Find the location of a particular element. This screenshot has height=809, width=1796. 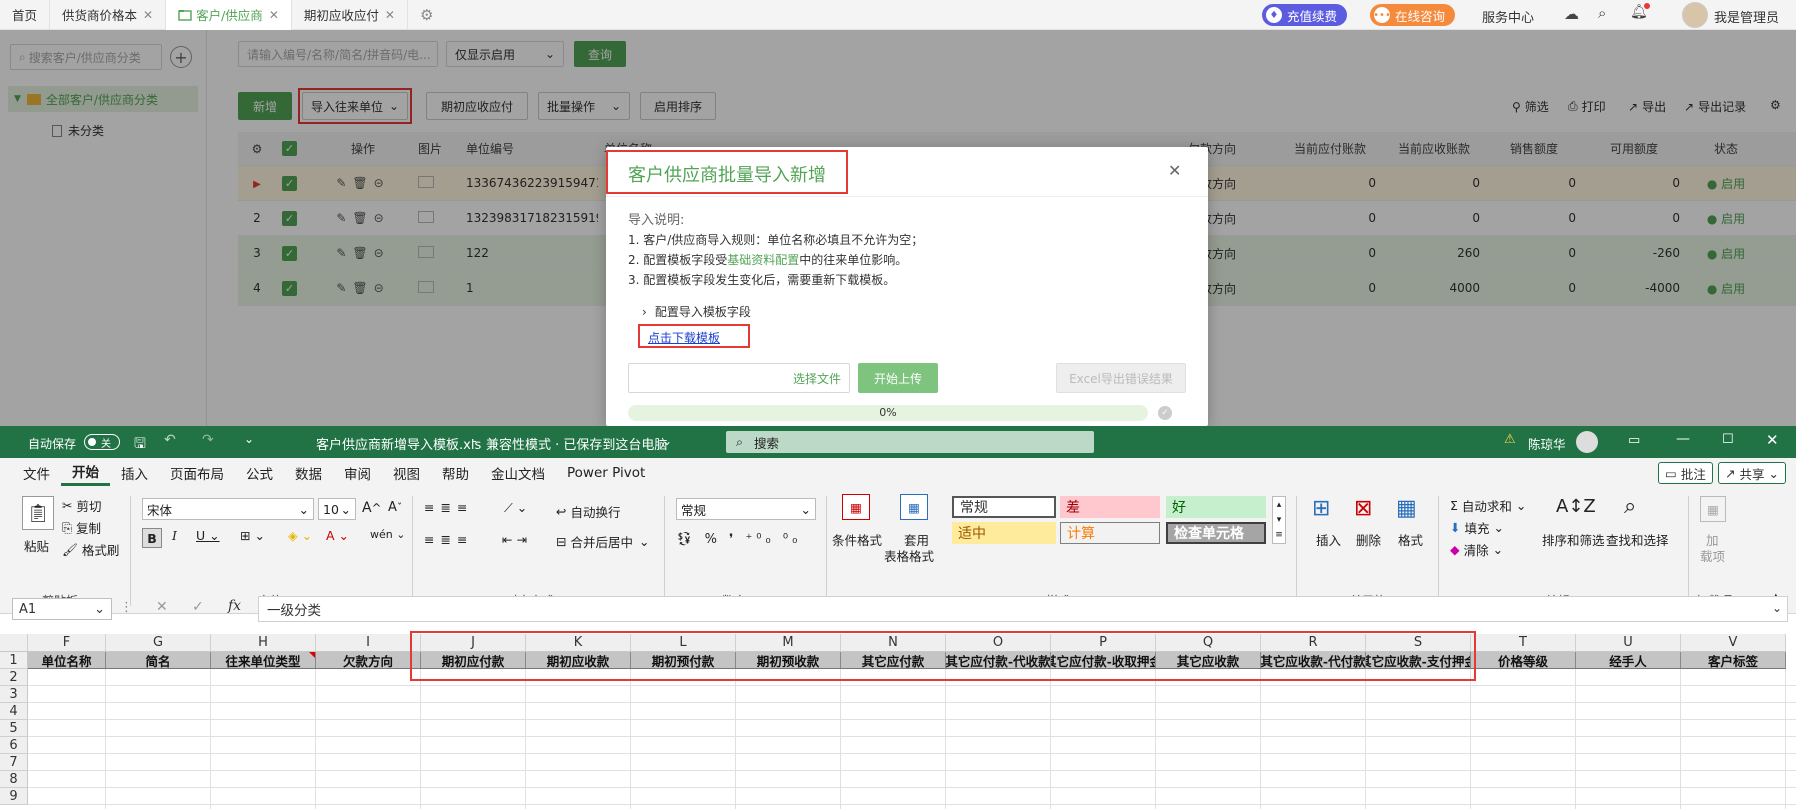

undo-icon: ↶ is located at coordinates (170, 440).